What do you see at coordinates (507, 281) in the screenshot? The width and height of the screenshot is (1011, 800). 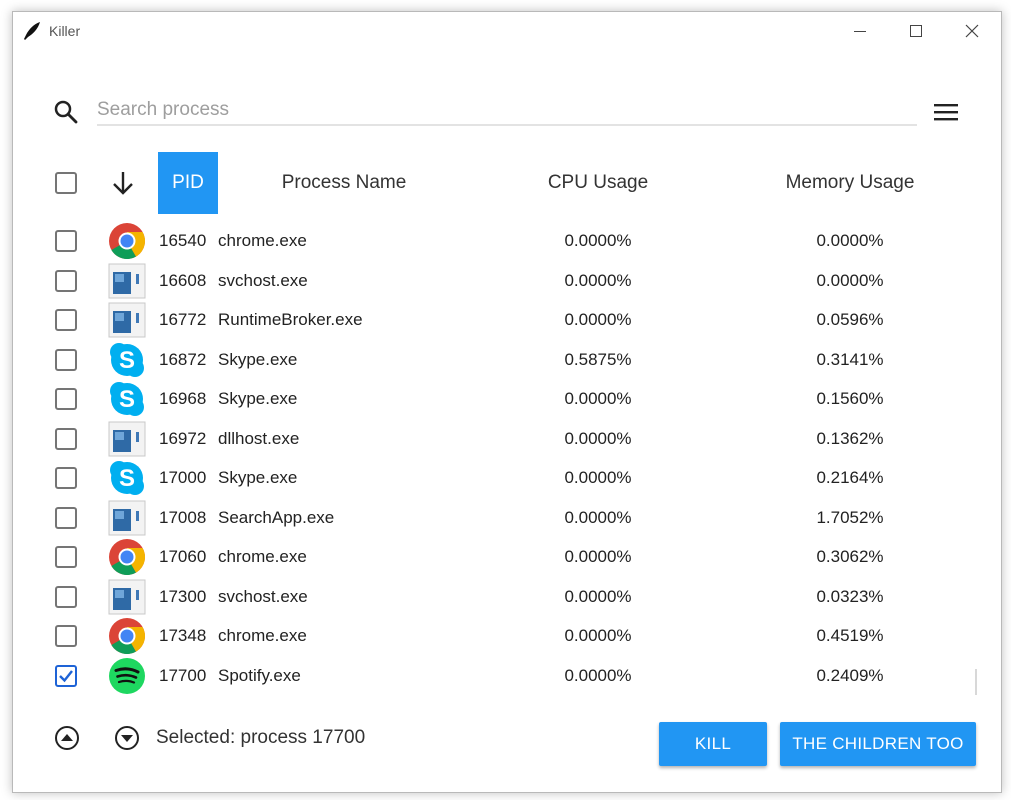 I see `table-row: 16608 svchost.exe 0.0000% 0.0000%` at bounding box center [507, 281].